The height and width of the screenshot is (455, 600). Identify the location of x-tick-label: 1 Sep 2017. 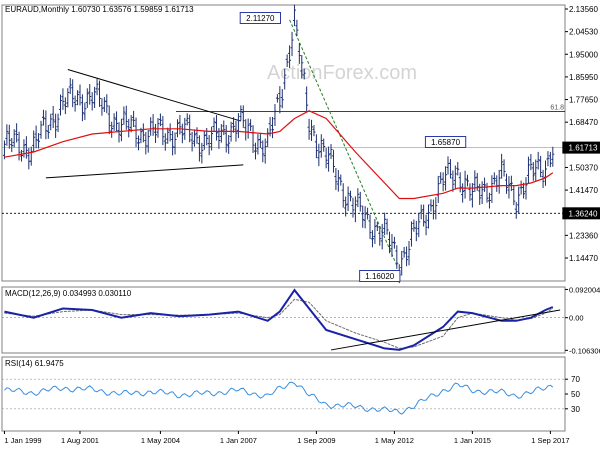
(550, 440).